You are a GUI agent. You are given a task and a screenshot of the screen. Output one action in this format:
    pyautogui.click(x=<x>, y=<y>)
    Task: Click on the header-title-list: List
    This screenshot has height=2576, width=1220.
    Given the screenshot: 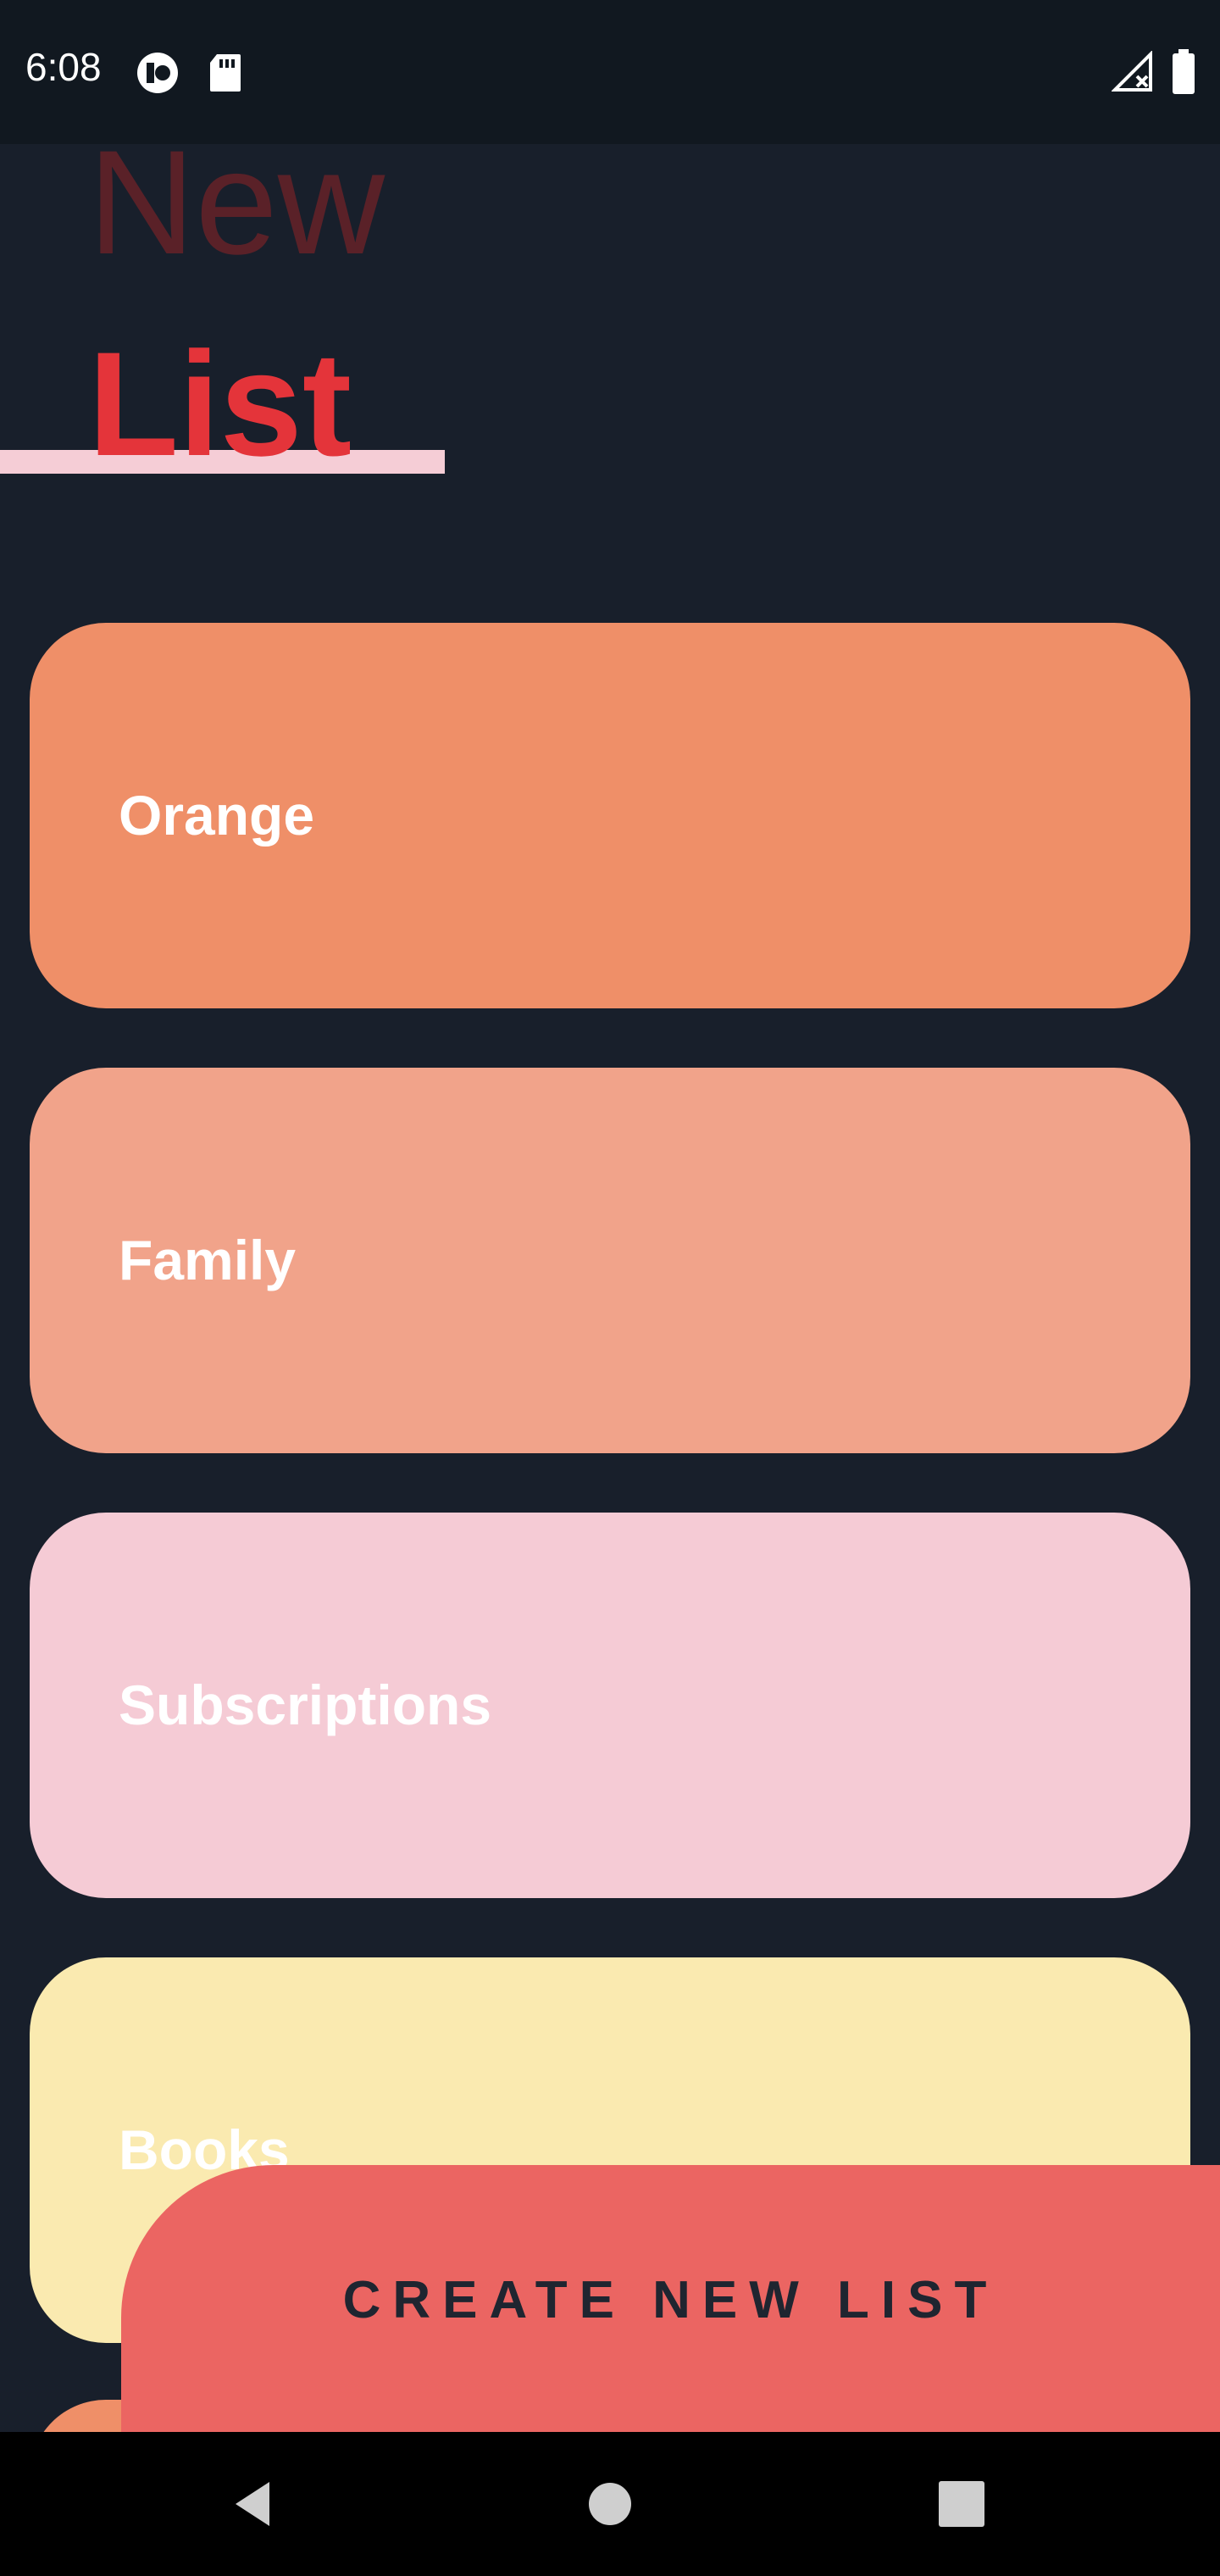 What is the action you would take?
    pyautogui.click(x=220, y=404)
    